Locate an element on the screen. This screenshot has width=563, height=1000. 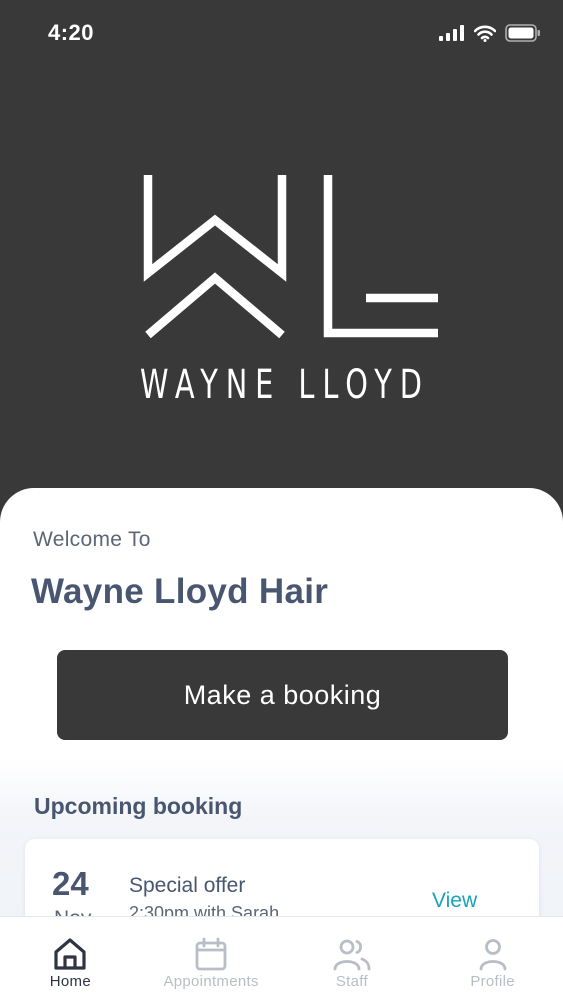
tab-home: Home is located at coordinates (70, 958).